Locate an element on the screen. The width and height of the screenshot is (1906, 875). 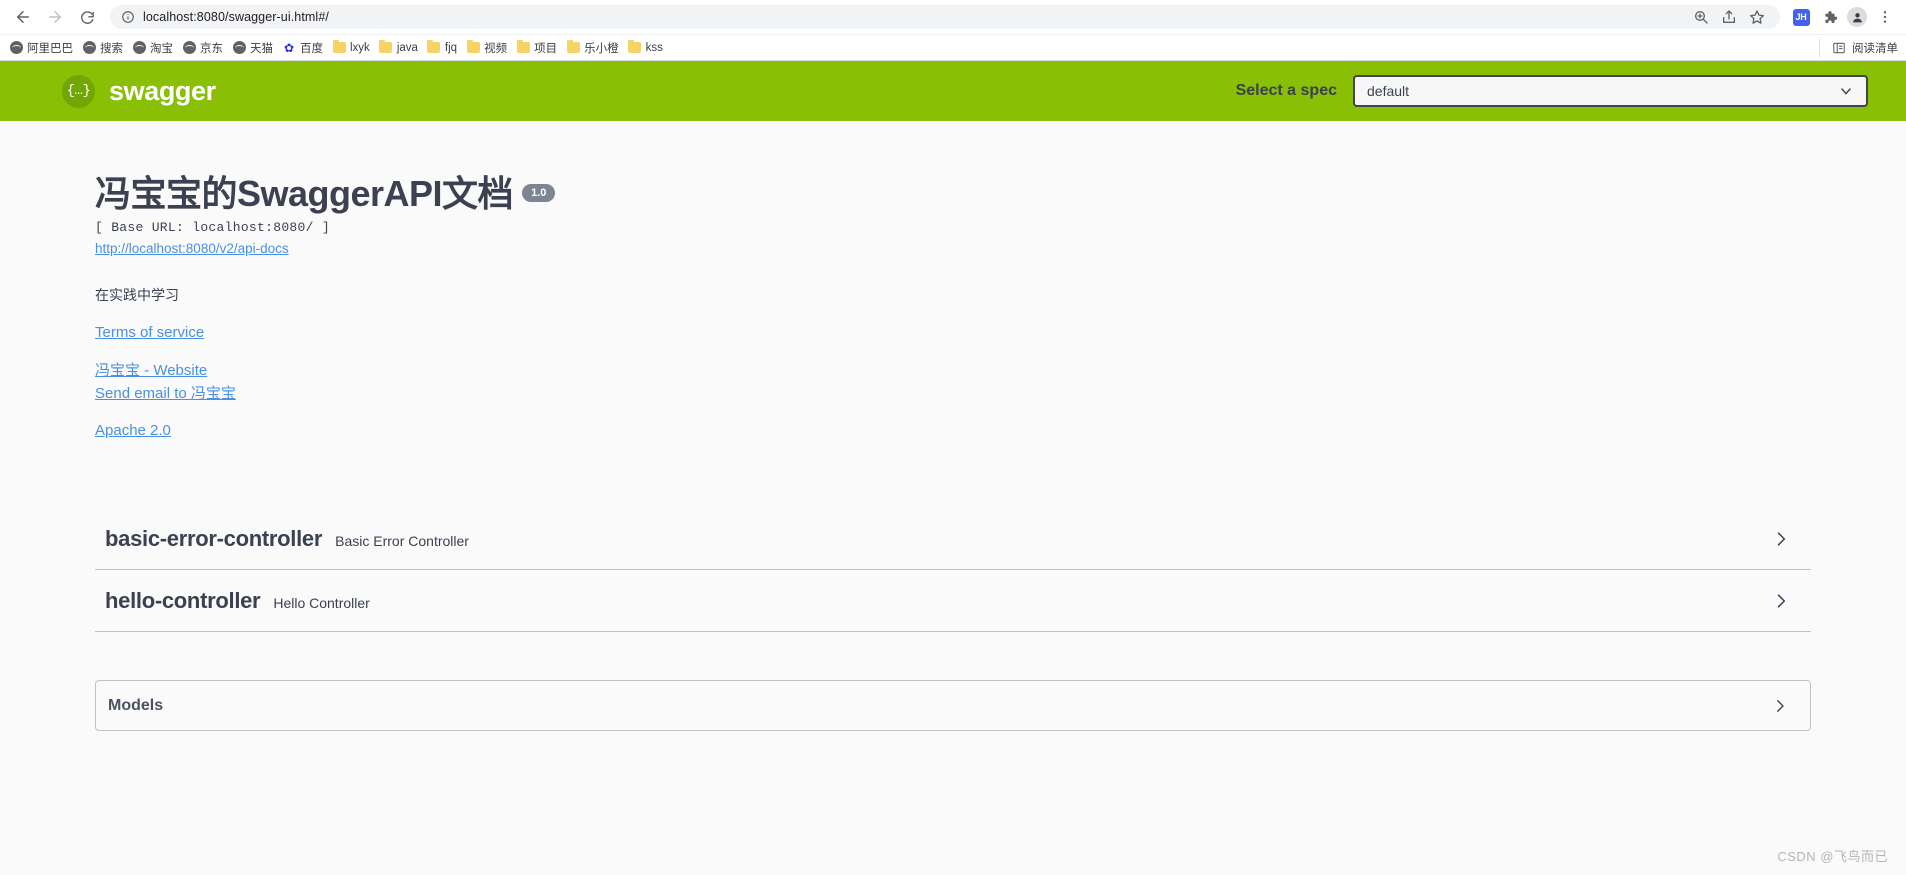
three-dot-menu-icon is located at coordinates (1885, 17).